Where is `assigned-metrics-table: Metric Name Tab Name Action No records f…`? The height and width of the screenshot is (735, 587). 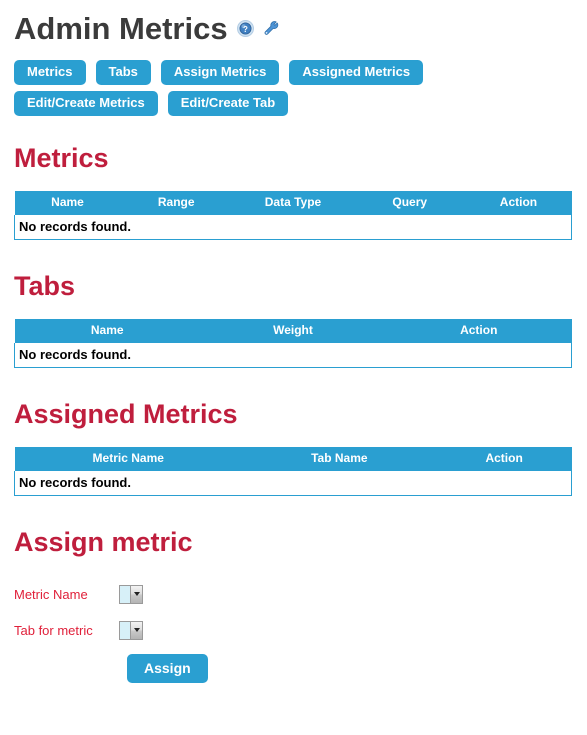 assigned-metrics-table: Metric Name Tab Name Action No records f… is located at coordinates (293, 471).